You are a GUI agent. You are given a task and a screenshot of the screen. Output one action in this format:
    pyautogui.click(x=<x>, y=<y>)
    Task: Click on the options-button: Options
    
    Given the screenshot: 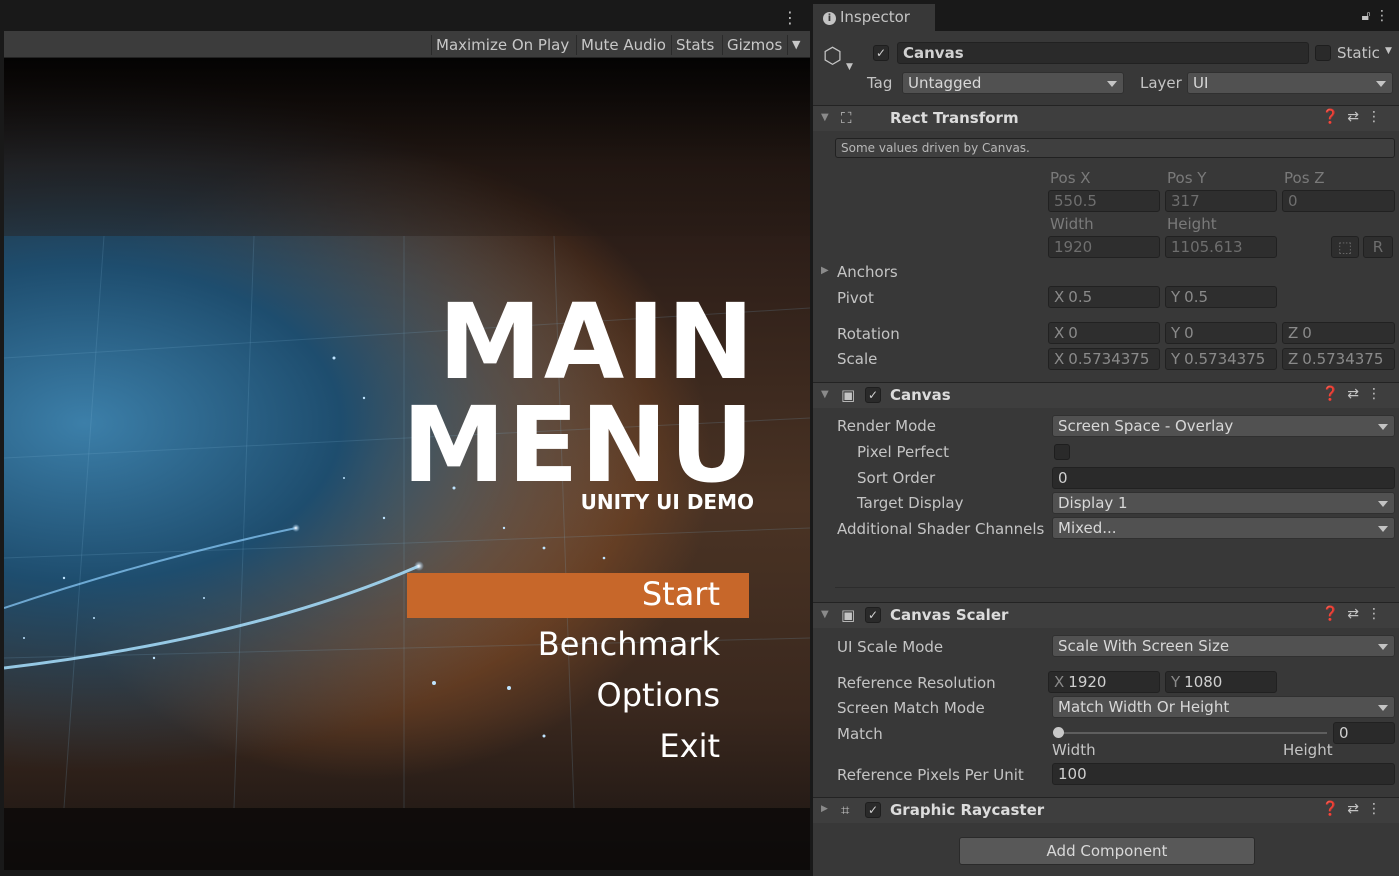 What is the action you would take?
    pyautogui.click(x=658, y=695)
    